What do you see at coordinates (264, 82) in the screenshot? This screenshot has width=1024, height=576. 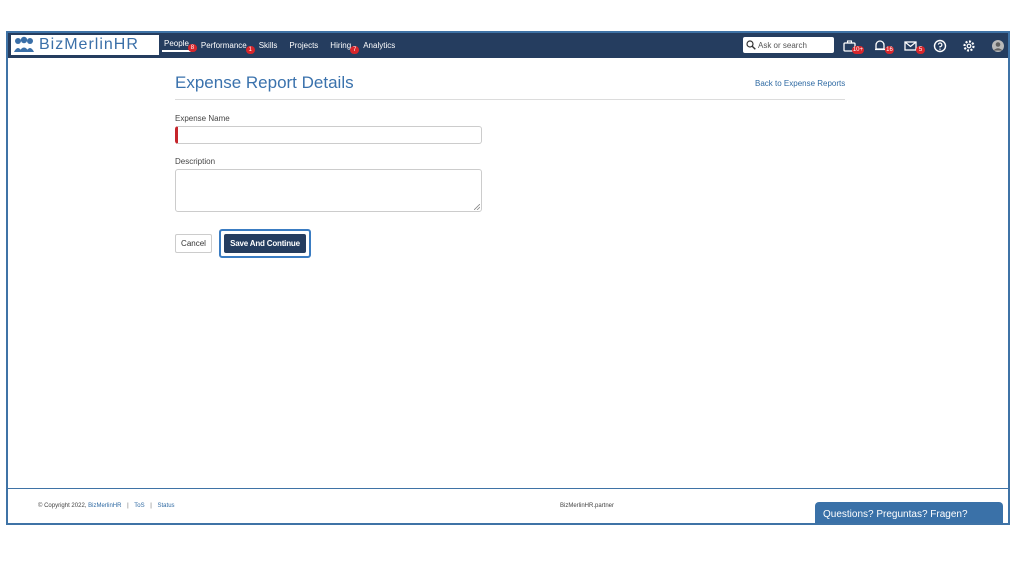 I see `page-title: Expense Report Details` at bounding box center [264, 82].